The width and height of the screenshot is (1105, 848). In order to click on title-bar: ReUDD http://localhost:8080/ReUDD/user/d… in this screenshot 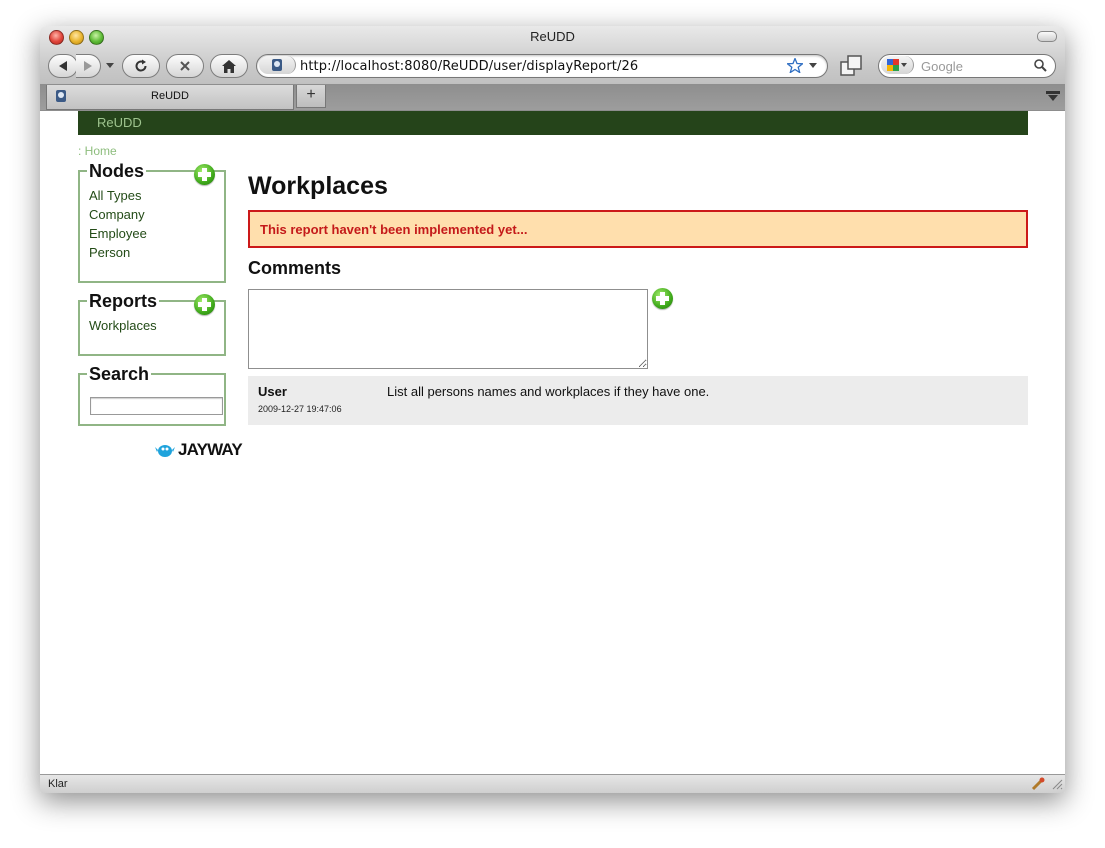, I will do `click(552, 68)`.